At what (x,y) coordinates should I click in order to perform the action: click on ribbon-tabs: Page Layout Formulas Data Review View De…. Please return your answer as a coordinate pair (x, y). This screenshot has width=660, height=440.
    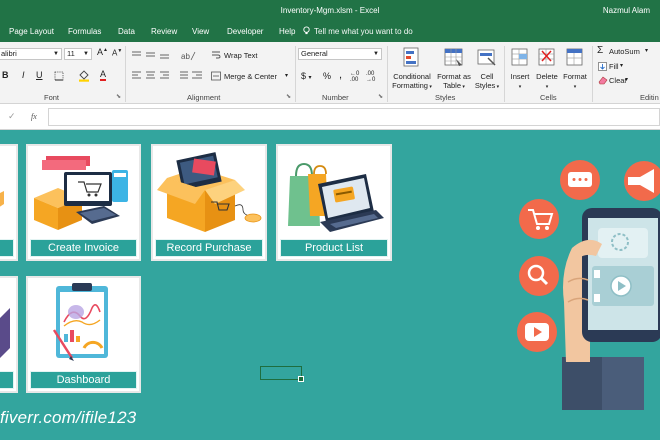
    Looking at the image, I should click on (330, 31).